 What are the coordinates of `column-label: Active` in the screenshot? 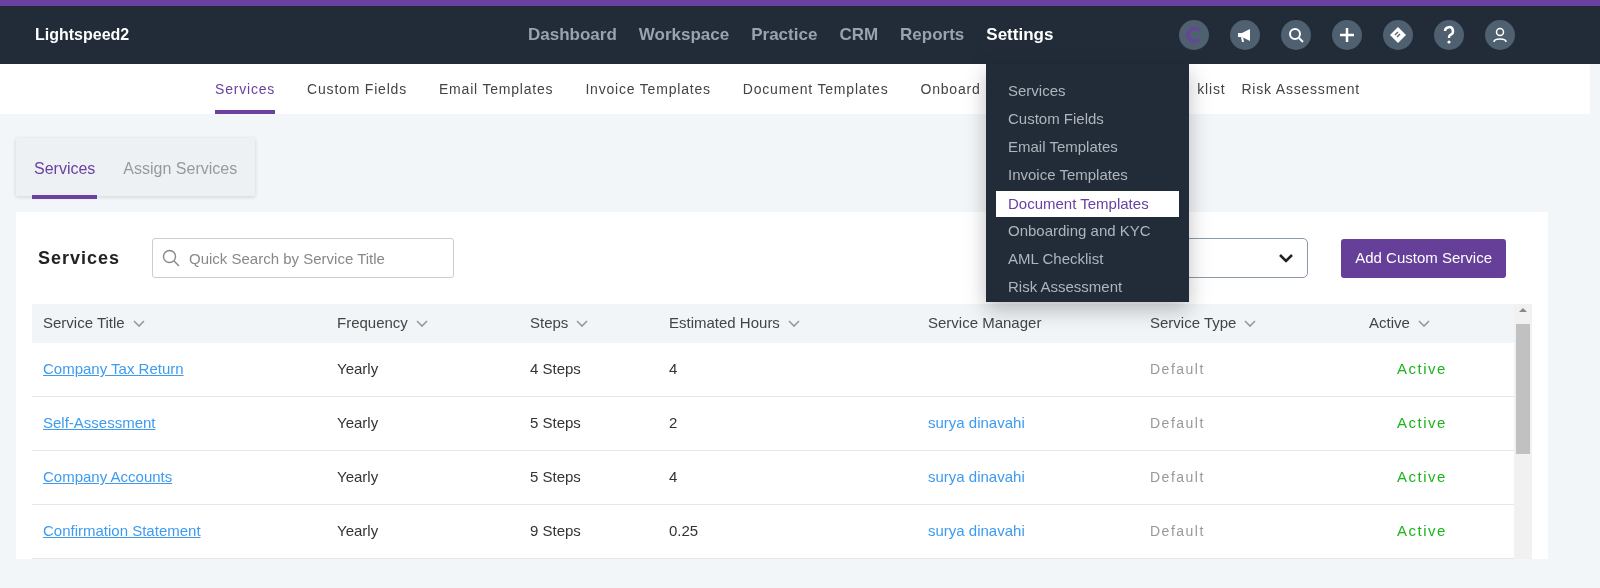 It's located at (1389, 323).